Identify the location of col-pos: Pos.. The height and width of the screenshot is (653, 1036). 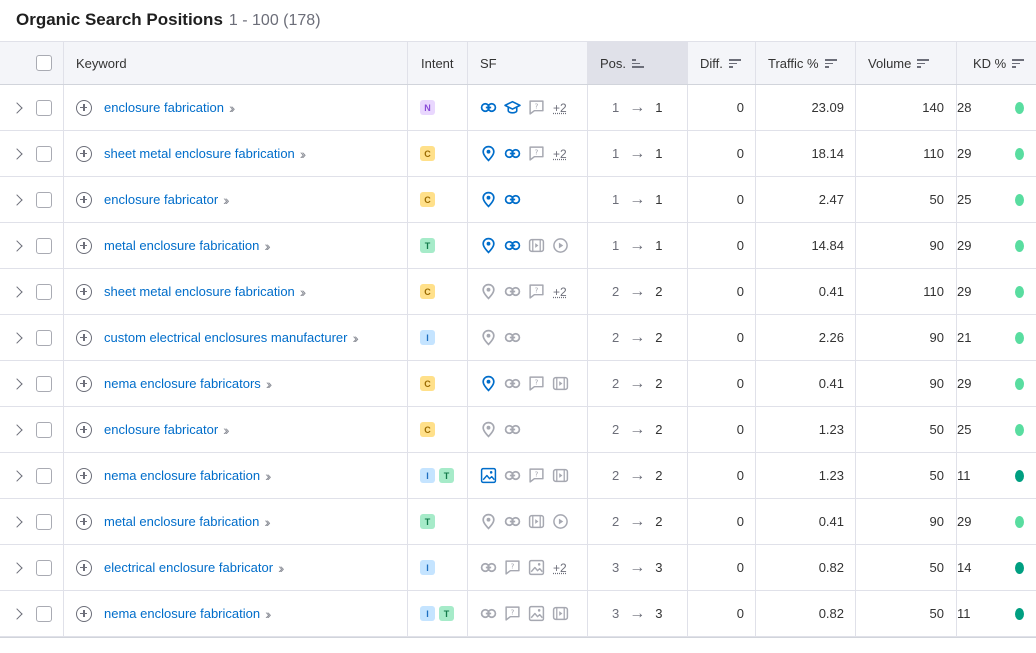
(637, 63).